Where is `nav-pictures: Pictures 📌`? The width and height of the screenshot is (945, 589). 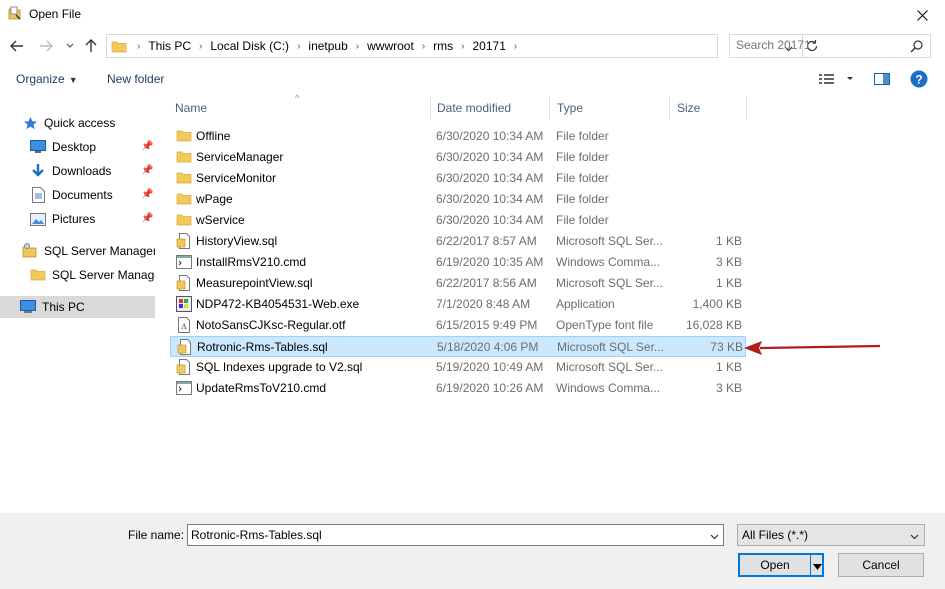 nav-pictures: Pictures 📌 is located at coordinates (77, 219).